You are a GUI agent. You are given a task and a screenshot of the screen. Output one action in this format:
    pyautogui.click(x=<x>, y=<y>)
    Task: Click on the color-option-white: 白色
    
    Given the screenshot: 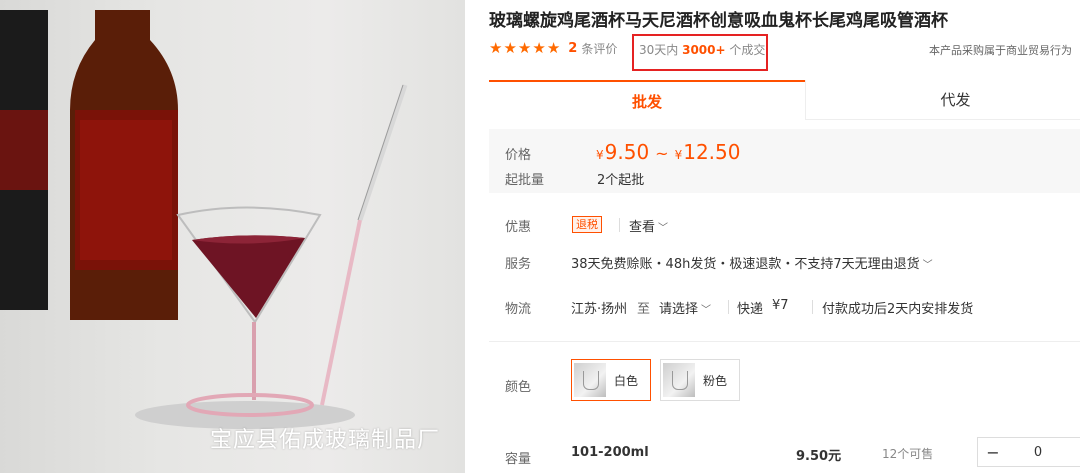 What is the action you would take?
    pyautogui.click(x=611, y=380)
    